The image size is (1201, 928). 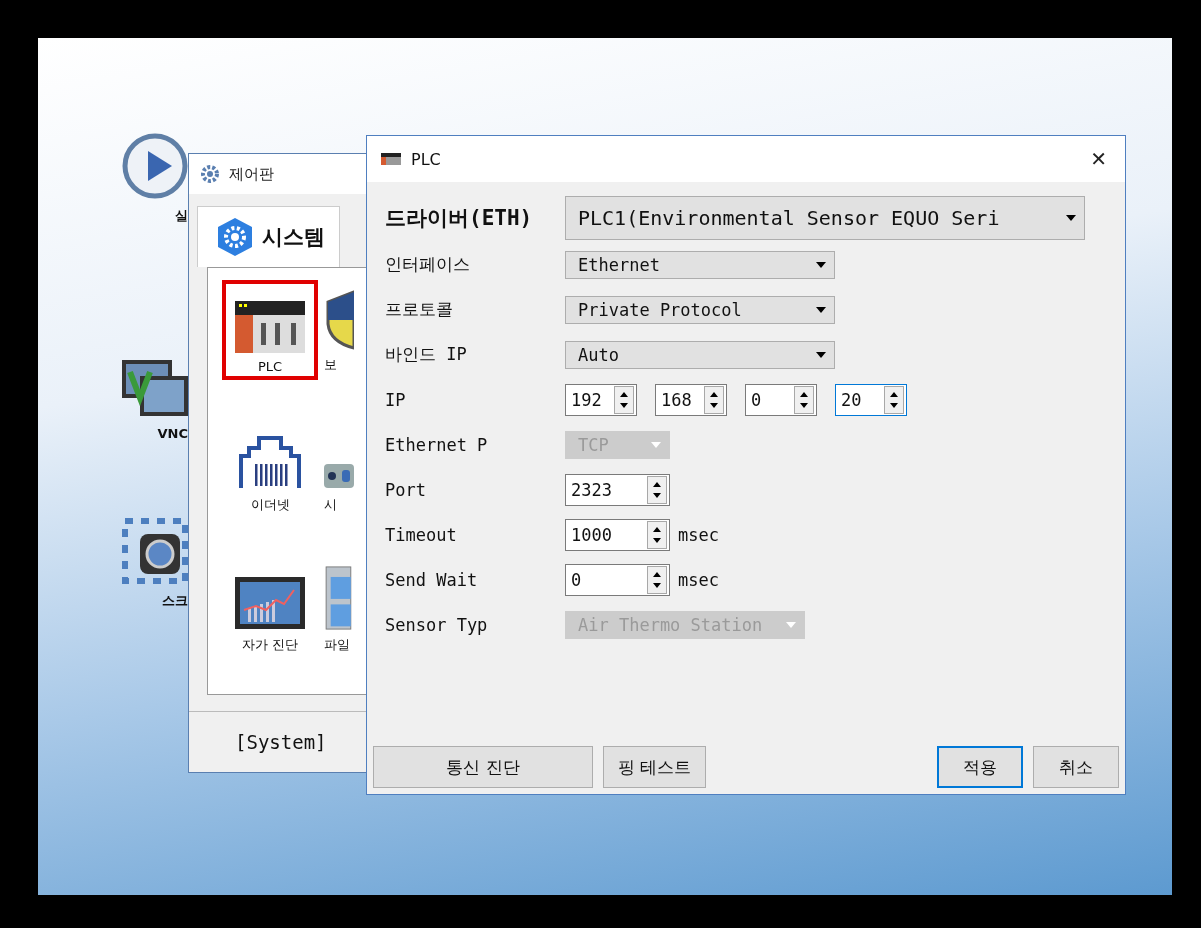 I want to click on field-label: Ethernet P, so click(x=437, y=444).